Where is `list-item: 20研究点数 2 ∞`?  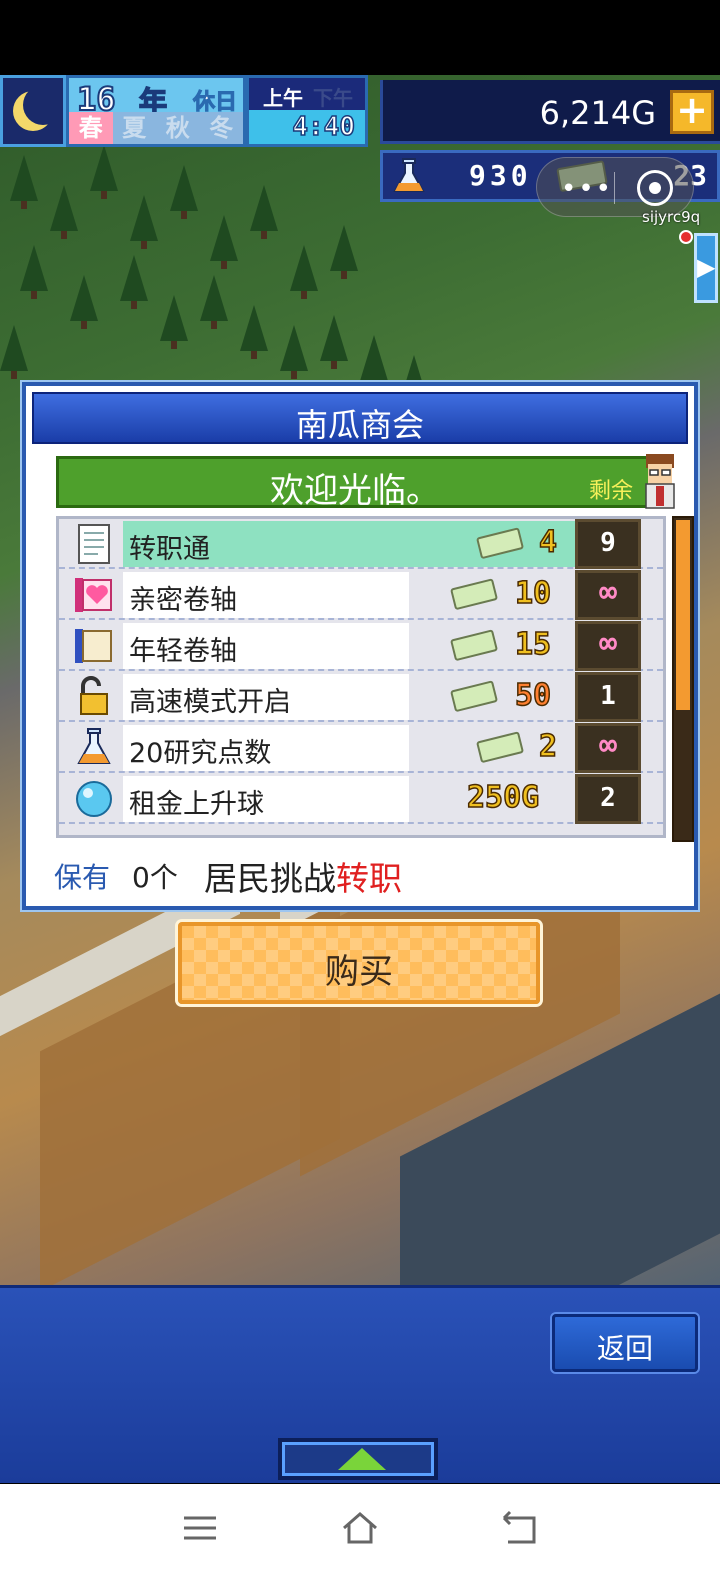
list-item: 20研究点数 2 ∞ is located at coordinates (361, 748).